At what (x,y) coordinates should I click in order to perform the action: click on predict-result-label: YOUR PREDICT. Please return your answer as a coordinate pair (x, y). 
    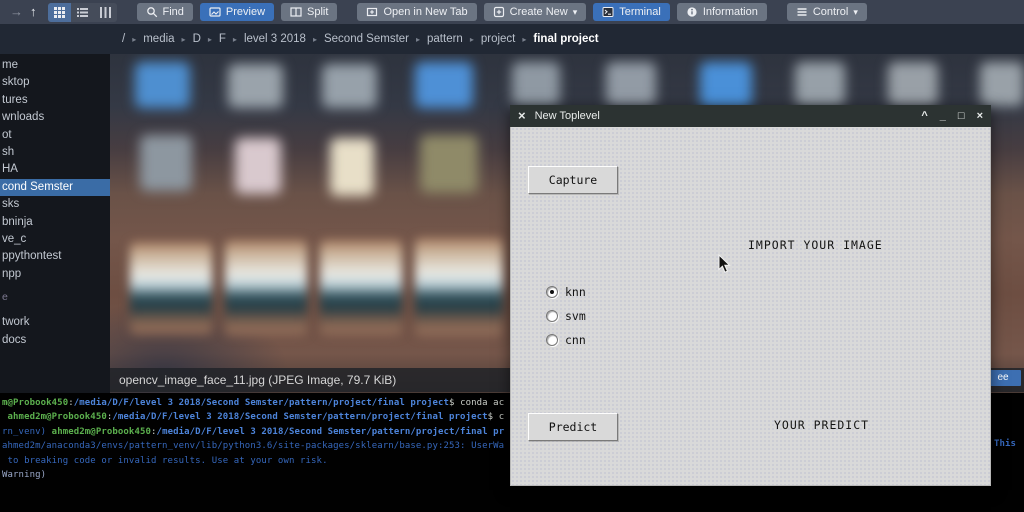
    Looking at the image, I should click on (822, 425).